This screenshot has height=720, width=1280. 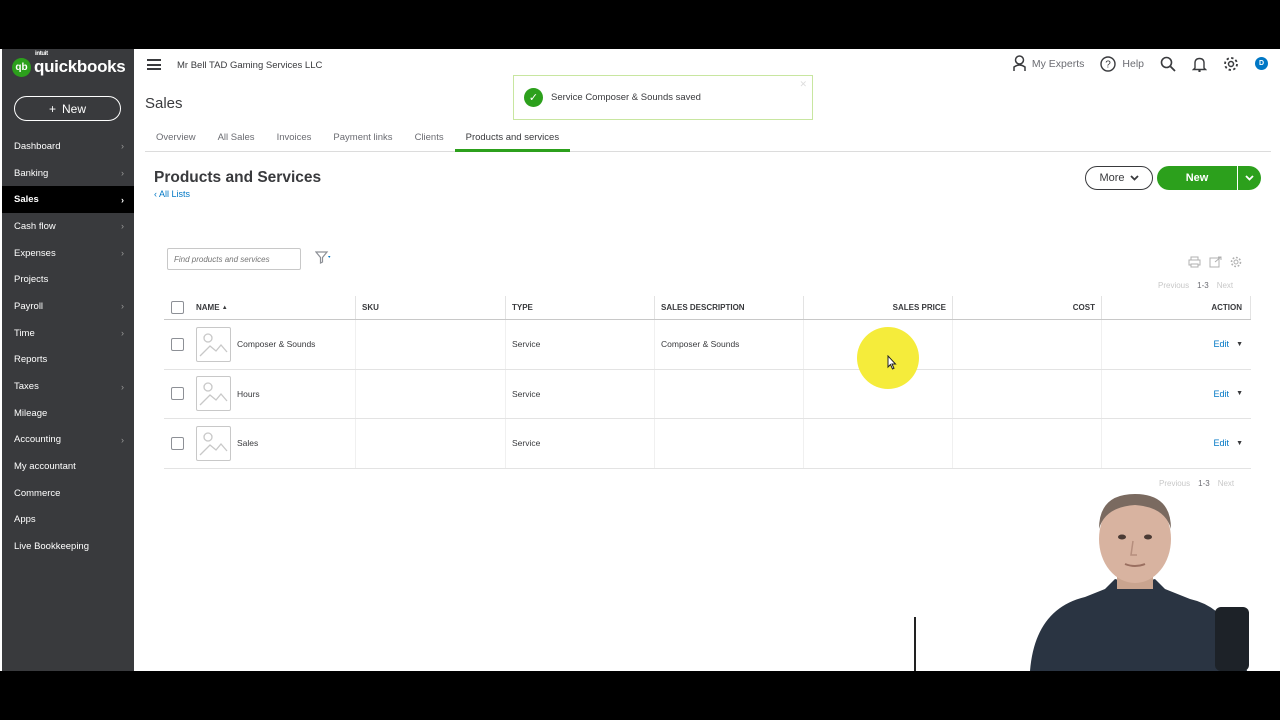 I want to click on column-price: SALES PRICE, so click(x=878, y=307).